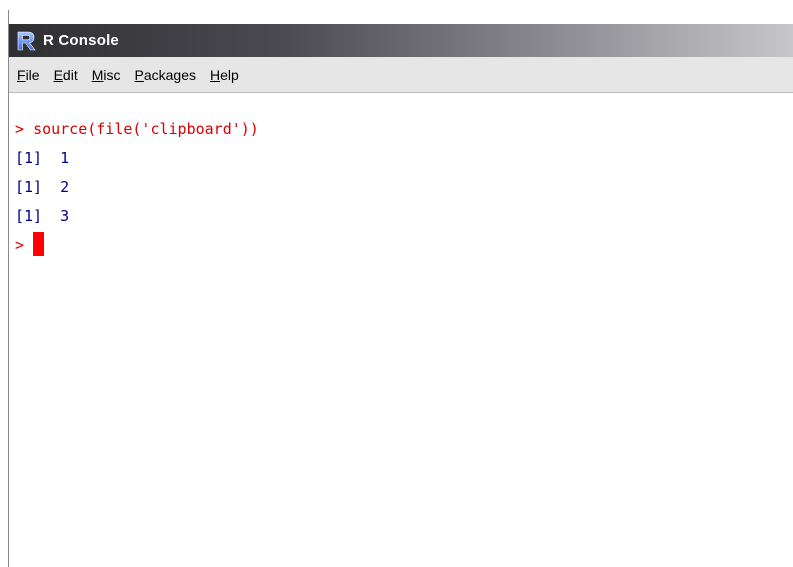  Describe the element at coordinates (401, 40) in the screenshot. I see `title-bar: R Console` at that location.